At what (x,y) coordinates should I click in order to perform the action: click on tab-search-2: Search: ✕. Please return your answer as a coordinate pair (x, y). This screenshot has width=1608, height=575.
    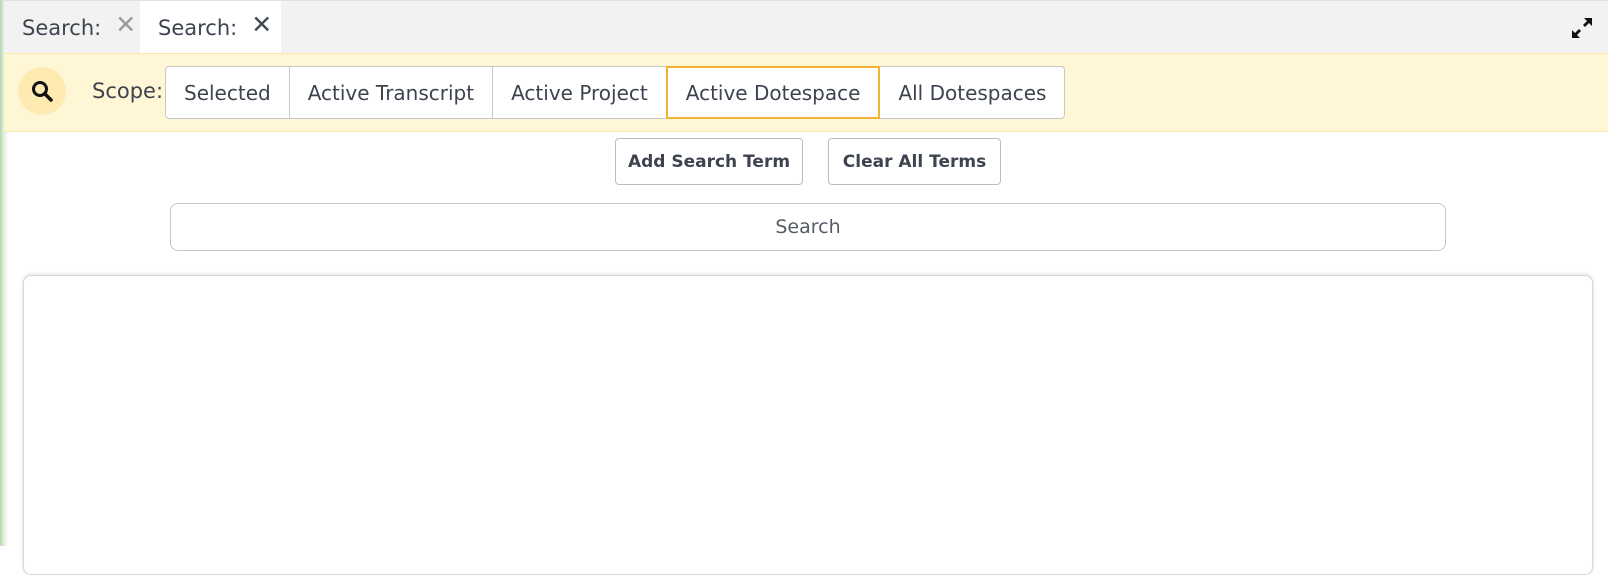
    Looking at the image, I should click on (210, 27).